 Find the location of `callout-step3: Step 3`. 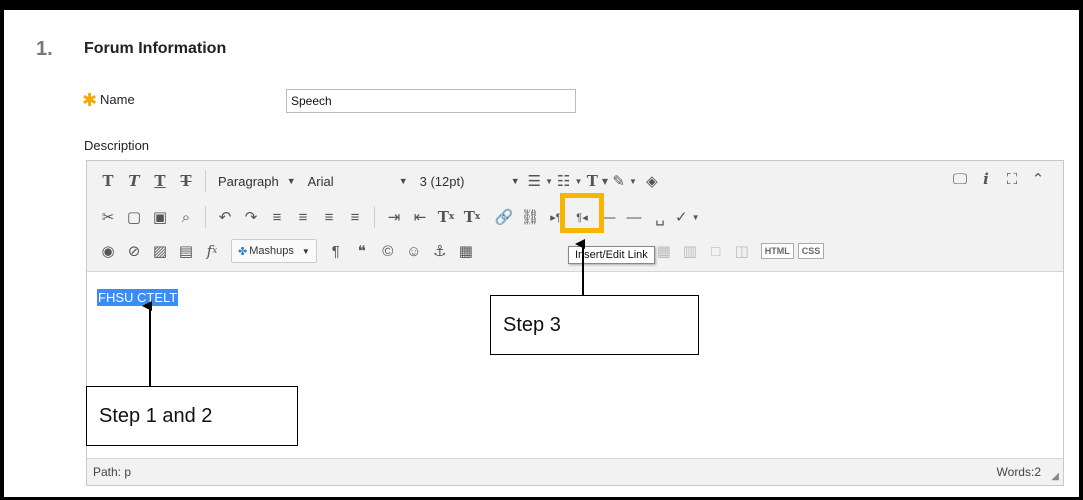

callout-step3: Step 3 is located at coordinates (594, 325).